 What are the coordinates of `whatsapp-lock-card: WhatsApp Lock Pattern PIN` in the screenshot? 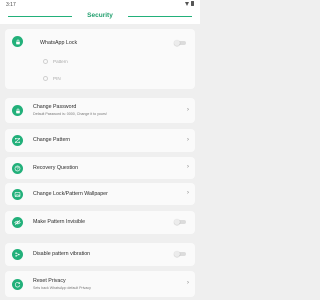 It's located at (100, 59).